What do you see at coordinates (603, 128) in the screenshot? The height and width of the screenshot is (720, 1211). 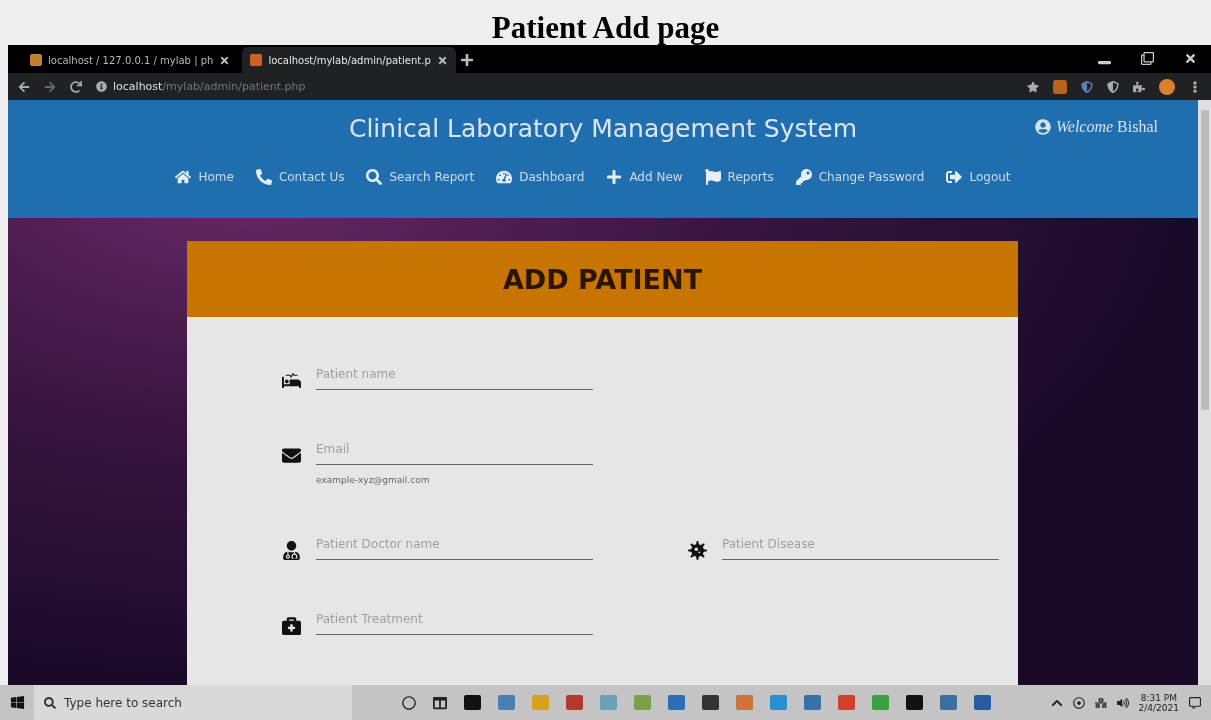 I see `site-title: Clinical Laboratory Management System` at bounding box center [603, 128].